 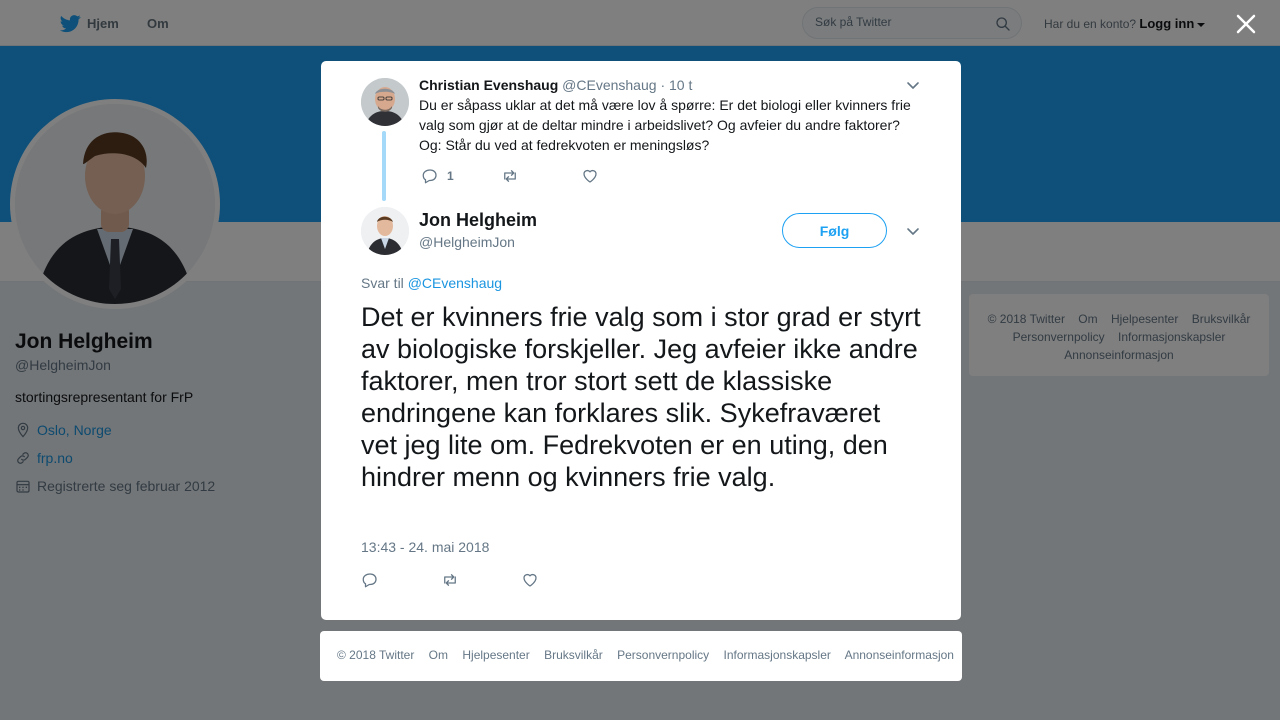 I want to click on parent-author-name: Christian Evenshaug, so click(x=488, y=85).